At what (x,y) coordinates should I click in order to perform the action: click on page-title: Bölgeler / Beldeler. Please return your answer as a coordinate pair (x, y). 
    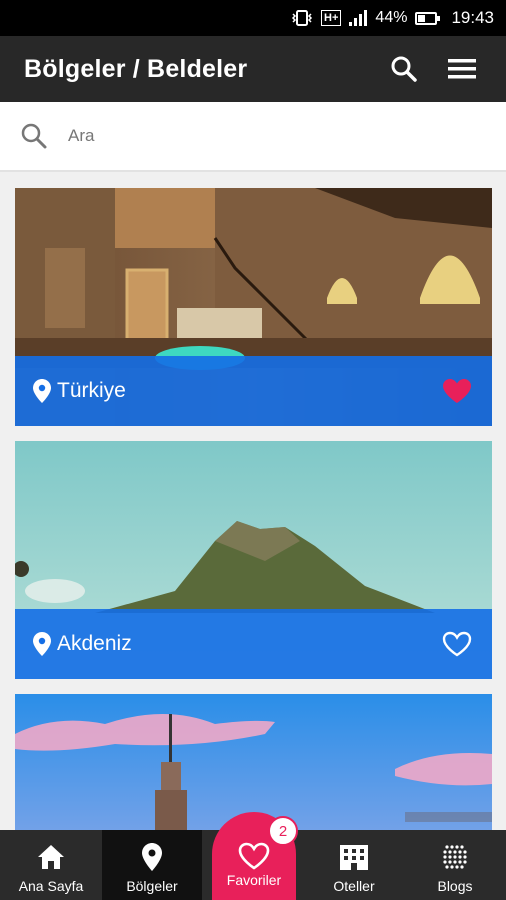
    Looking at the image, I should click on (136, 68).